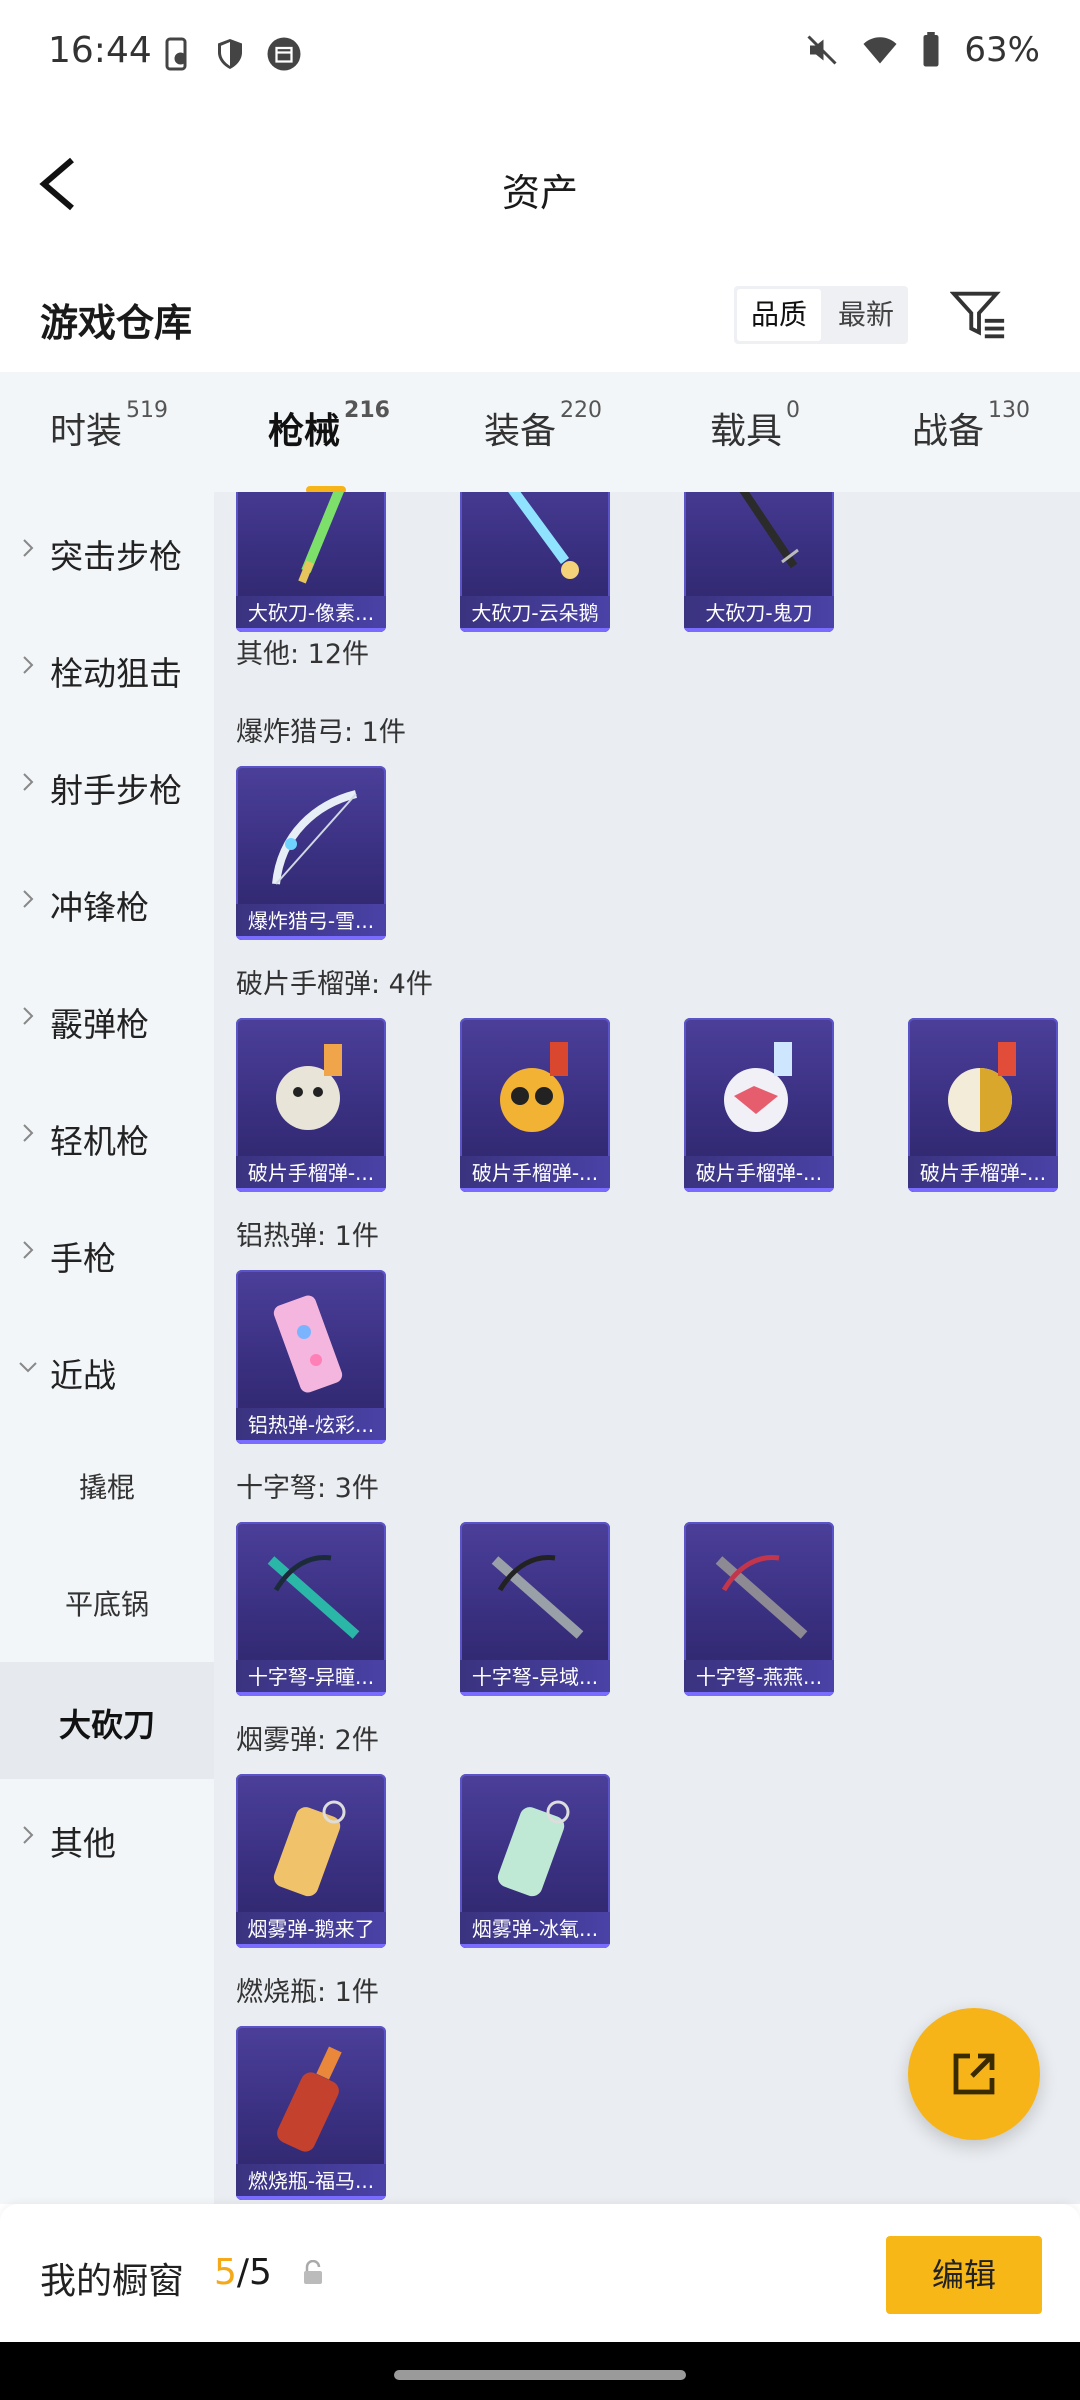  I want to click on group-header: 十字弩: 3件, so click(307, 1488).